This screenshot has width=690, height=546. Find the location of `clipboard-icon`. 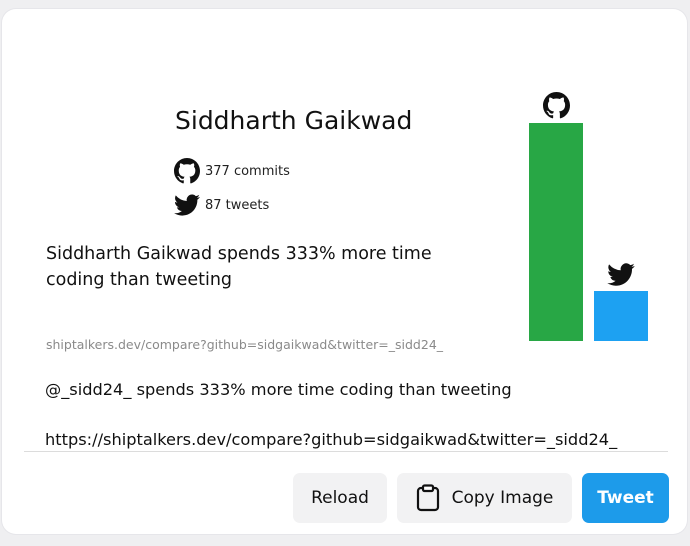

clipboard-icon is located at coordinates (427, 498).